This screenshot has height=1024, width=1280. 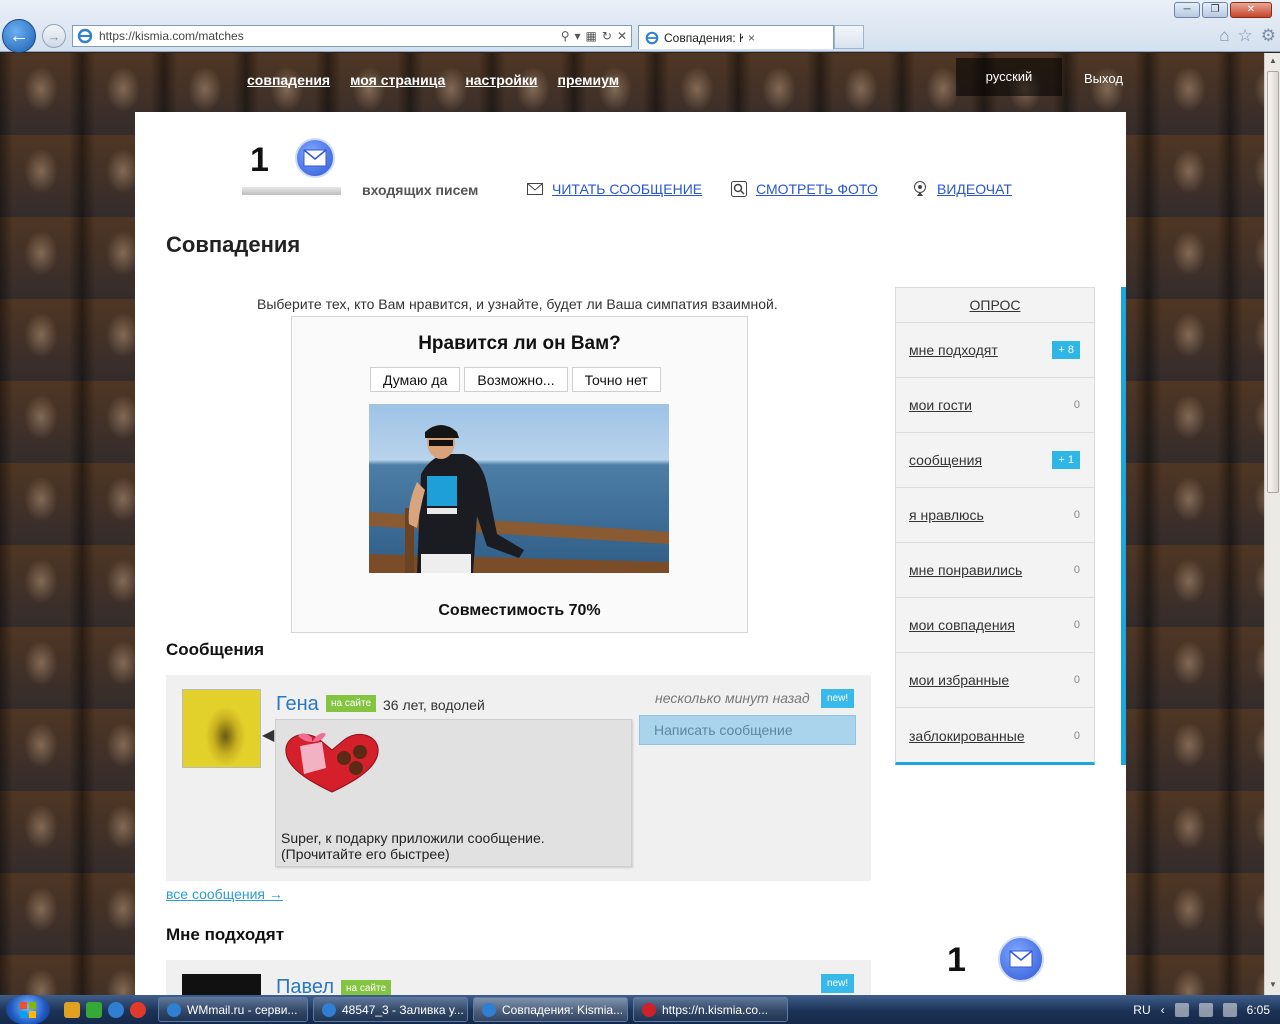 What do you see at coordinates (1272, 524) in the screenshot?
I see `vertical-scrollbar: ▲ ▼` at bounding box center [1272, 524].